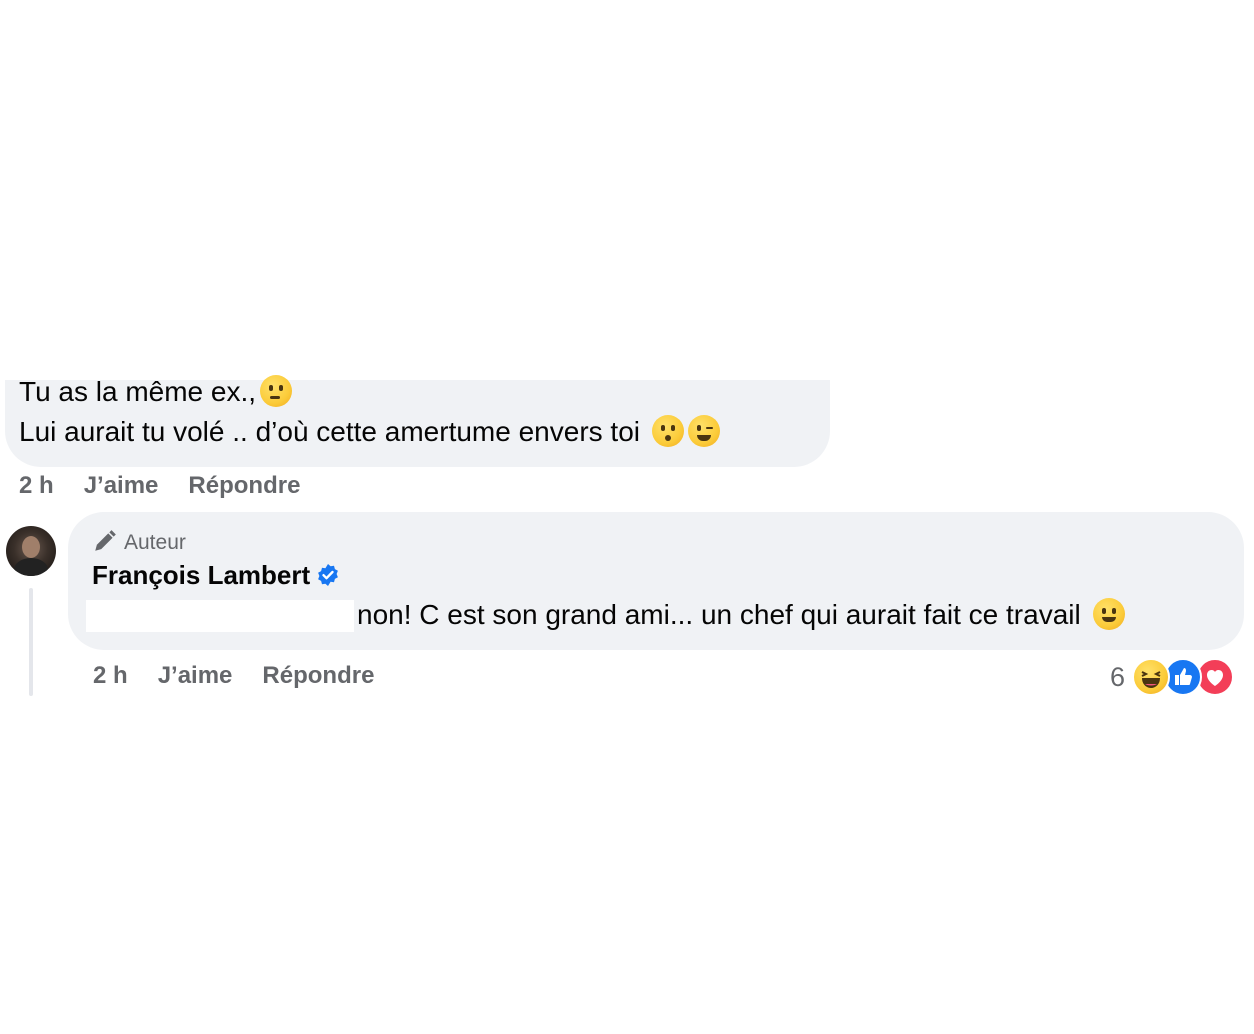 This screenshot has width=1254, height=1034. I want to click on comment-text-line-1: Tu as la même ex.,, so click(156, 392).